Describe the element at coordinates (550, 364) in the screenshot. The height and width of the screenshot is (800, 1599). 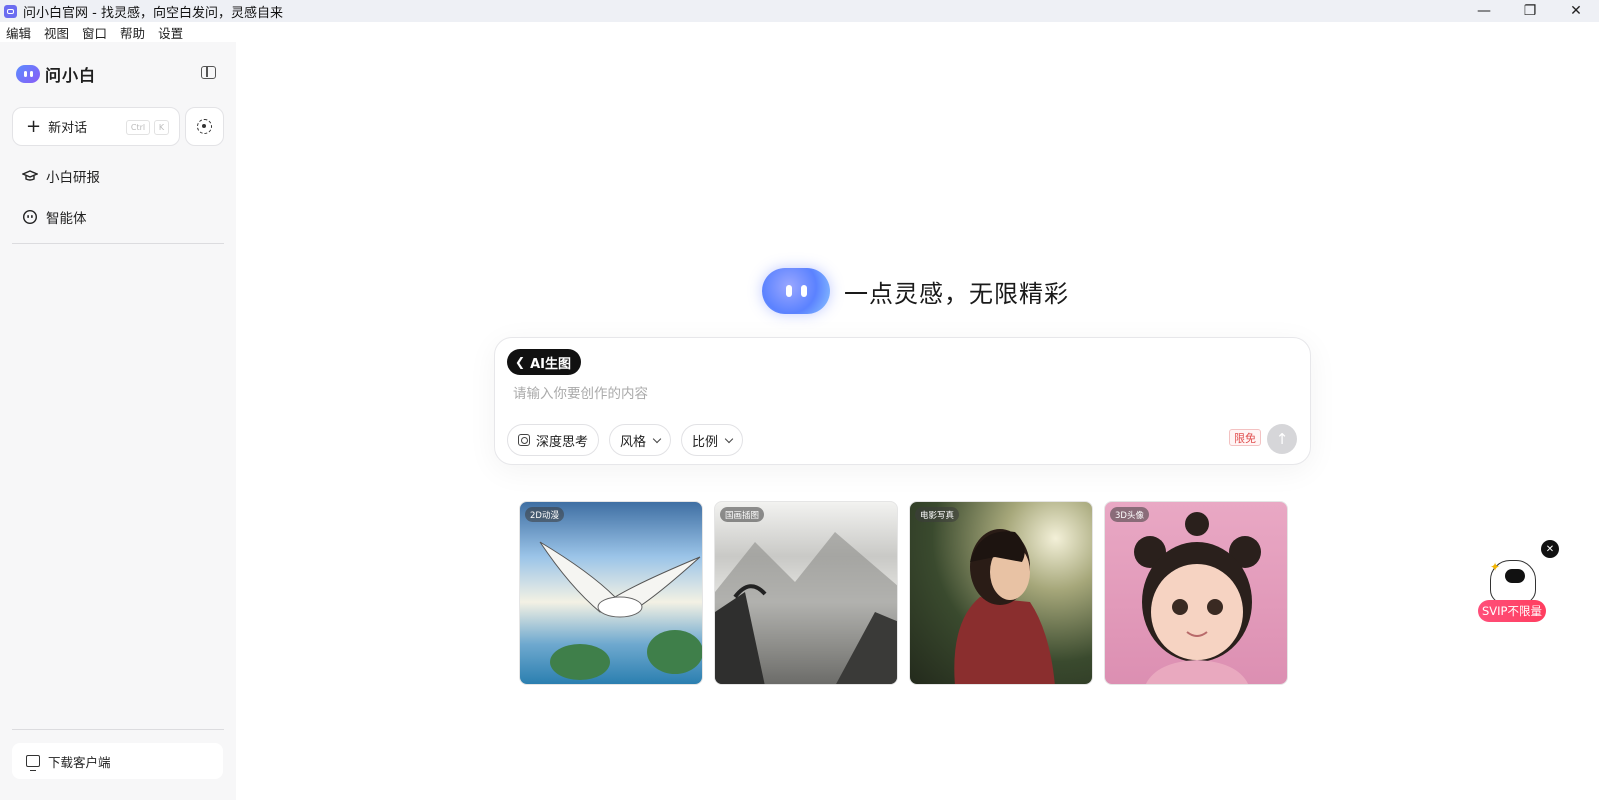
I see `mode-label: AI生图` at that location.